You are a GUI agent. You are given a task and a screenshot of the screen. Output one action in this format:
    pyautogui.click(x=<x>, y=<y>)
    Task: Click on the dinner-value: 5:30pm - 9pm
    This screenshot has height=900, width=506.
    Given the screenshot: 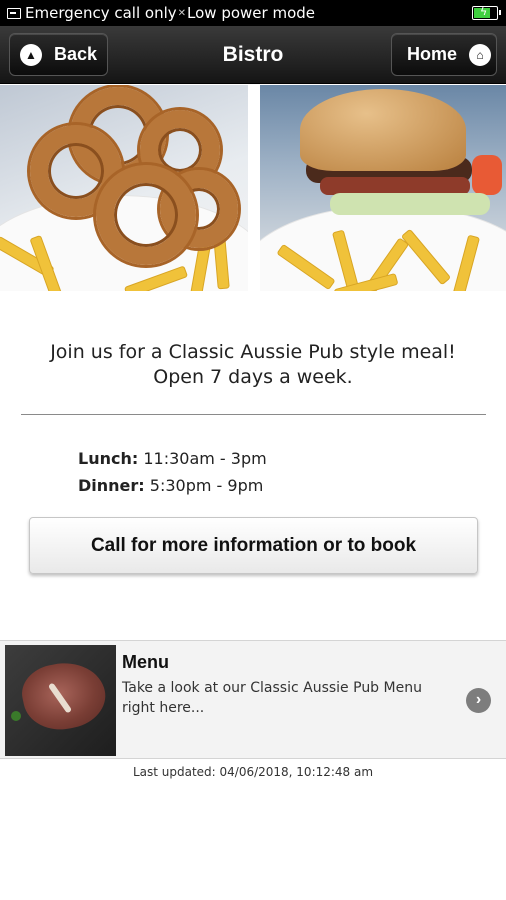 What is the action you would take?
    pyautogui.click(x=206, y=485)
    